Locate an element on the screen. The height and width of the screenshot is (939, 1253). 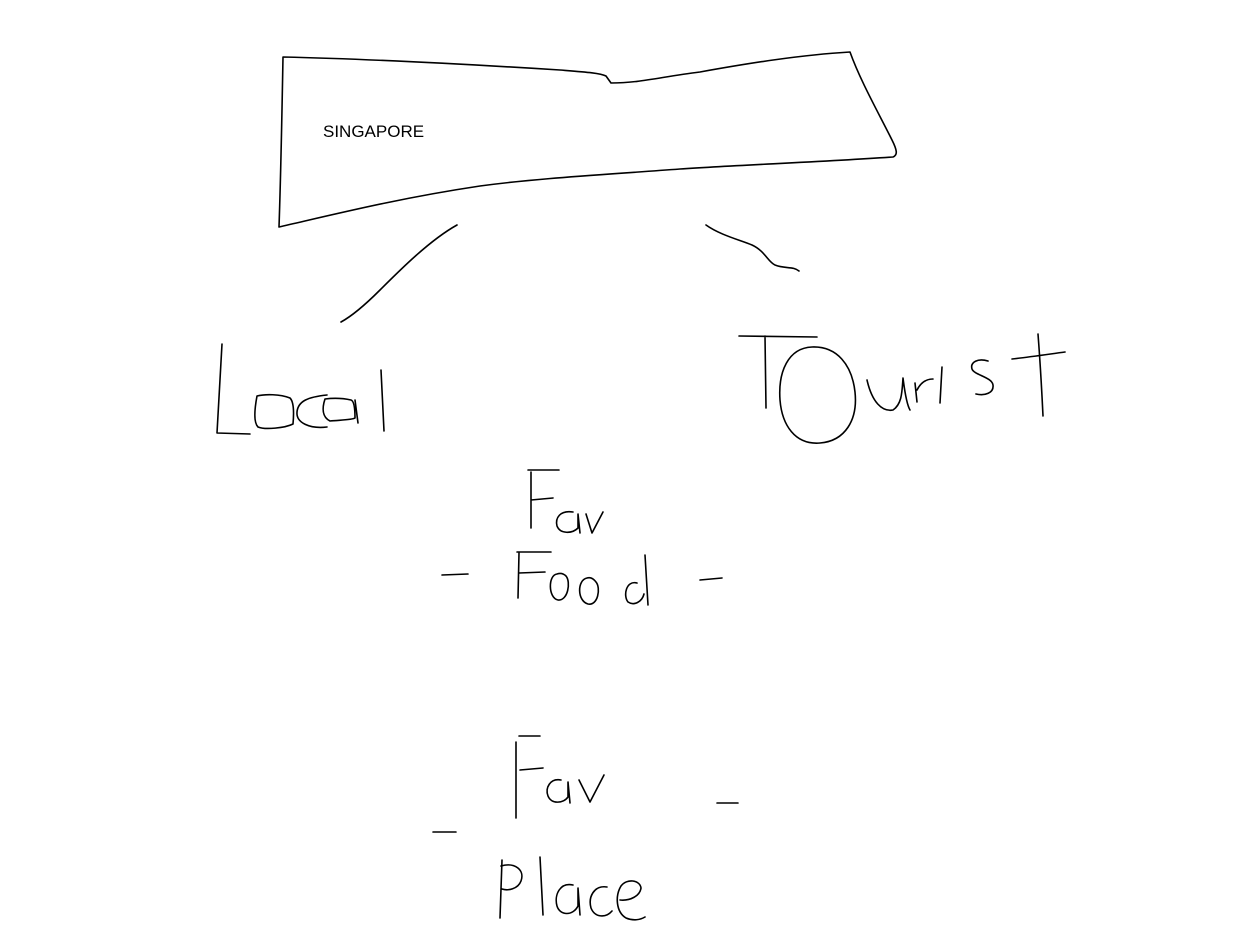
root-label-singapore: SINGAPORE is located at coordinates (374, 131).